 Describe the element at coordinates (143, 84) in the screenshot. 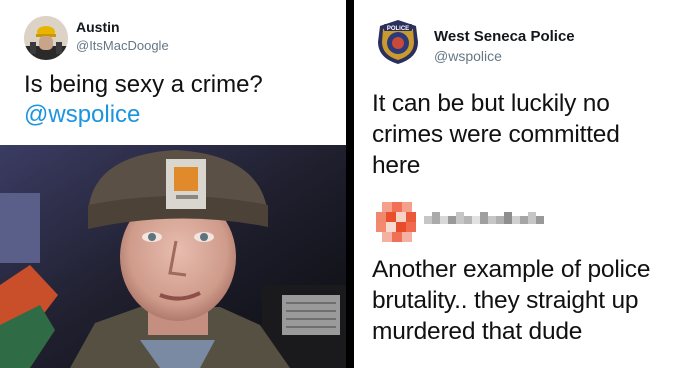

I see `left-tweet-line1: Is being sexy a crime?` at that location.